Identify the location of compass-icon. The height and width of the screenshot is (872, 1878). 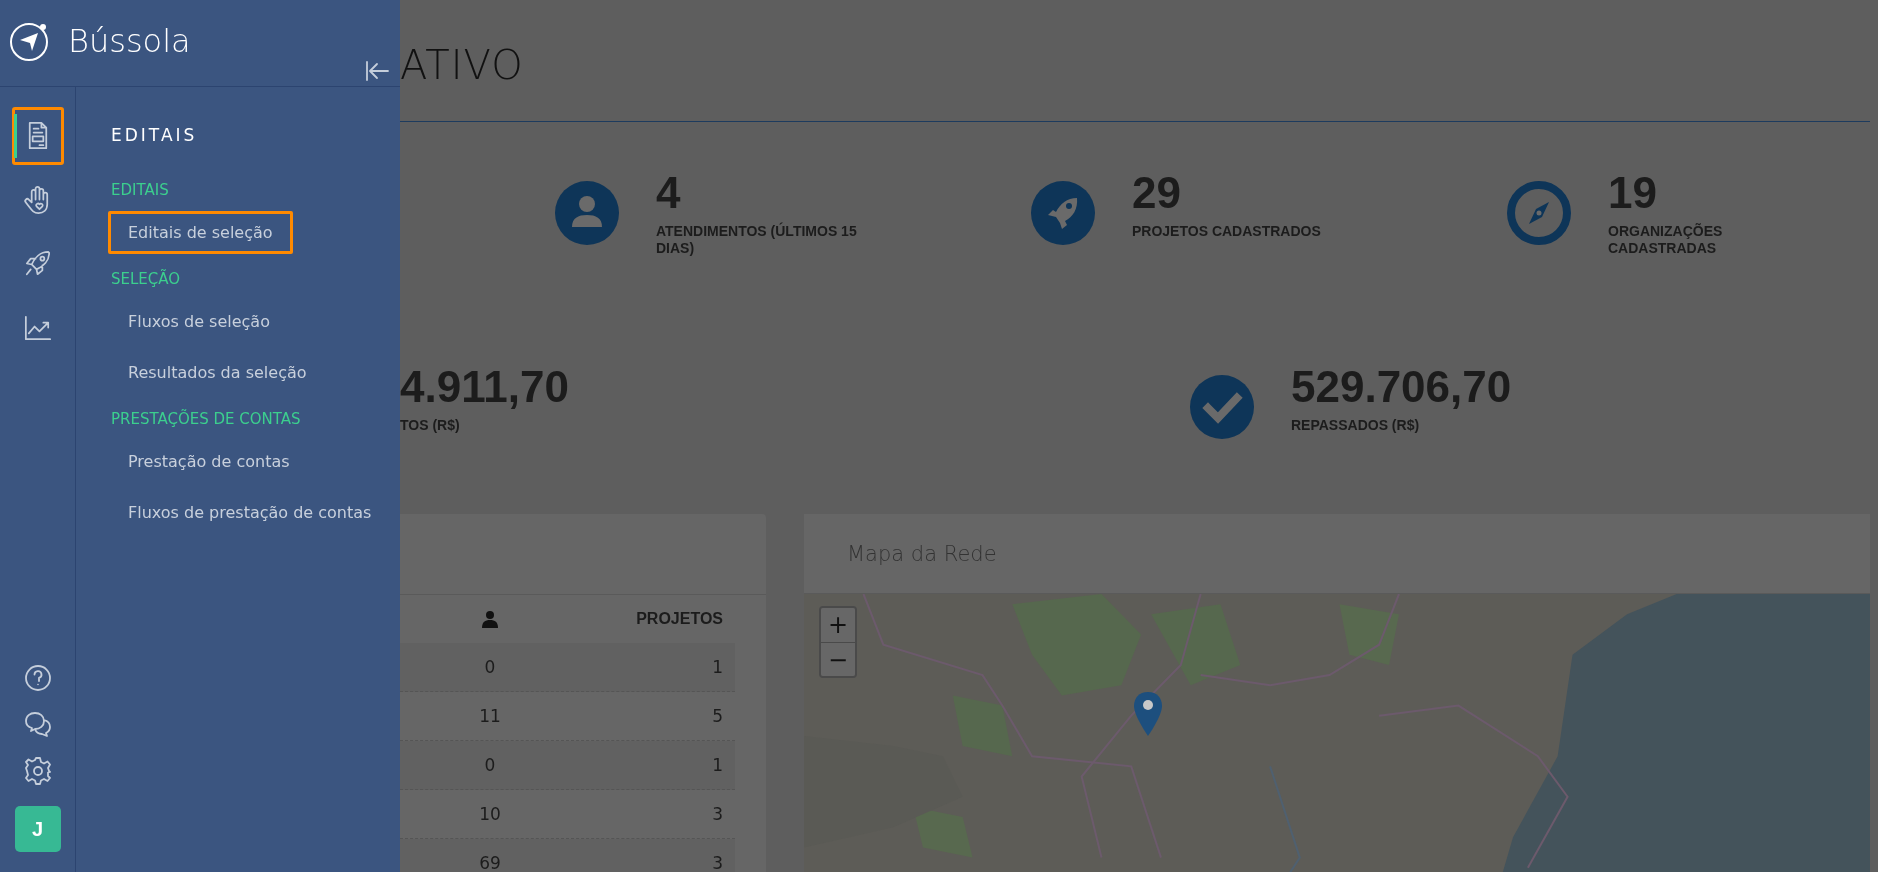
(1539, 213).